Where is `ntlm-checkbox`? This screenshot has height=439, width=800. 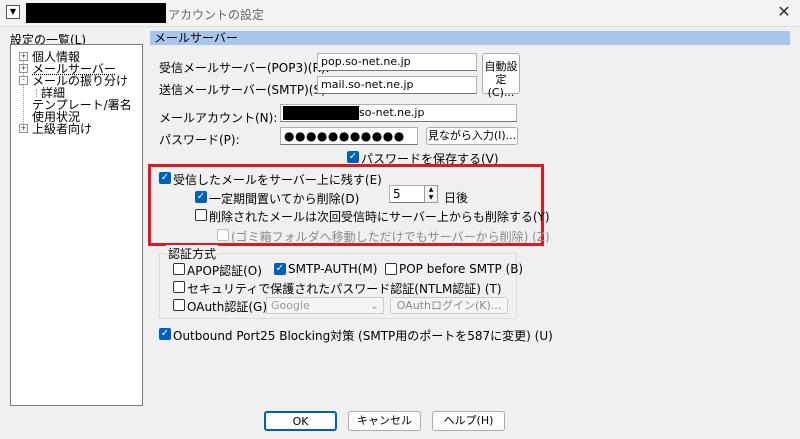
ntlm-checkbox is located at coordinates (179, 287).